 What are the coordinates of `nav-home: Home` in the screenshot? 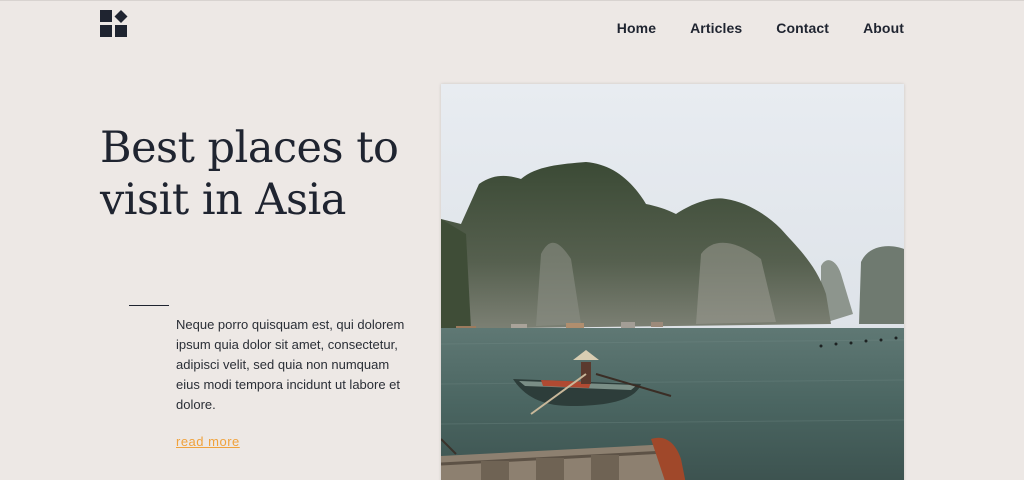 It's located at (636, 28).